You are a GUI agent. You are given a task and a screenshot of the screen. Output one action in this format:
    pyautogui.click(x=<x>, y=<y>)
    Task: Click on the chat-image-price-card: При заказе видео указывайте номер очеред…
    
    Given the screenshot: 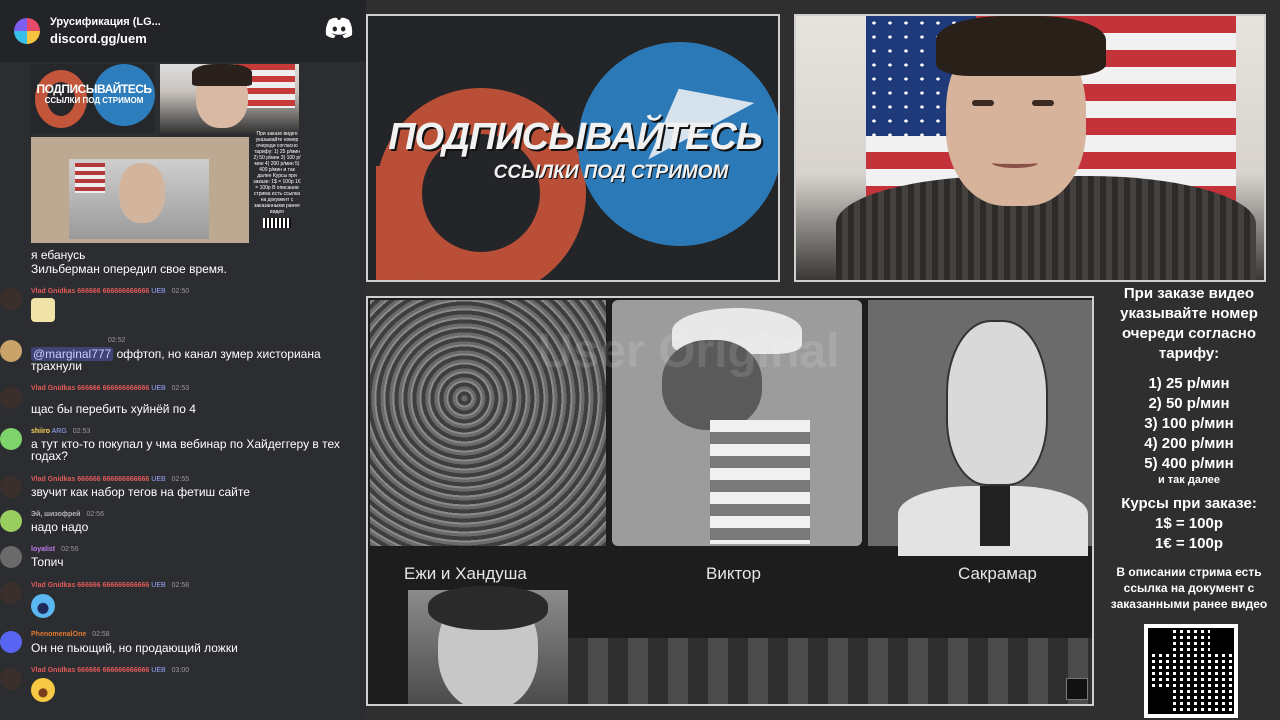 What is the action you would take?
    pyautogui.click(x=277, y=187)
    